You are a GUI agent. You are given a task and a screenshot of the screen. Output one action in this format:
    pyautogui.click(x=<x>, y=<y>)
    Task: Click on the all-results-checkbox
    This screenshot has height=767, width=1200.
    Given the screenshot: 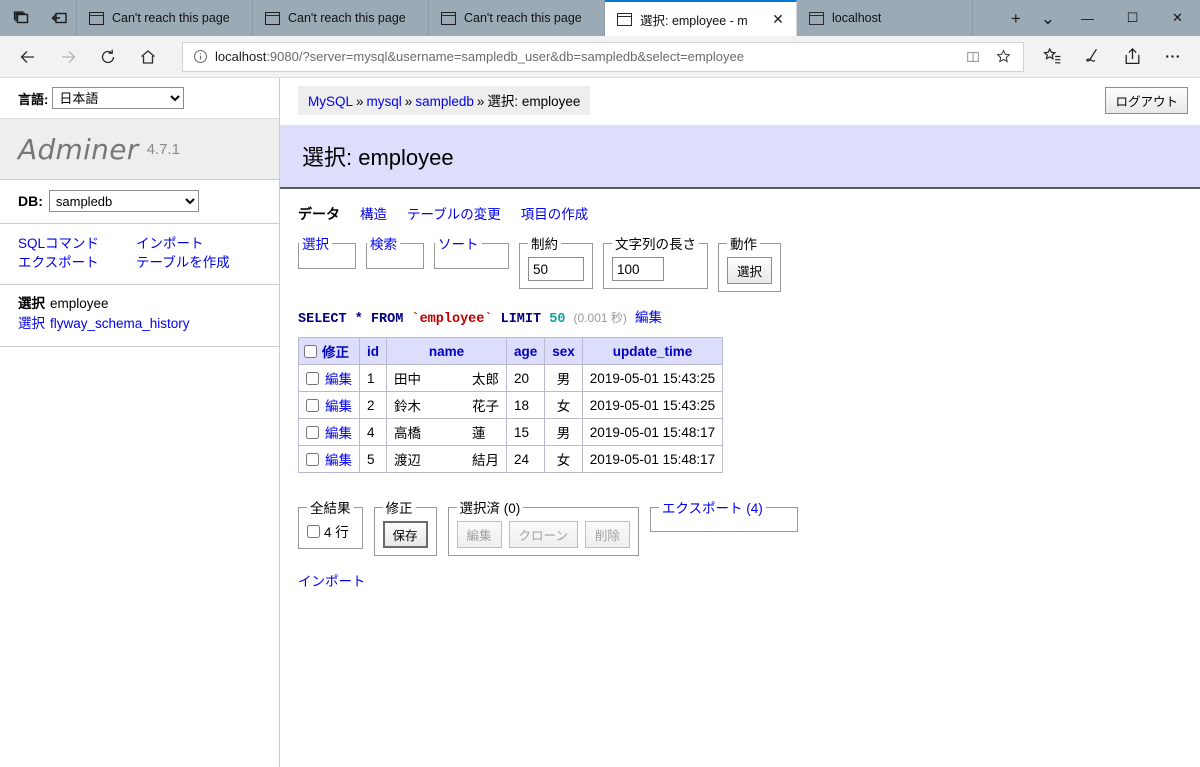 What is the action you would take?
    pyautogui.click(x=313, y=531)
    